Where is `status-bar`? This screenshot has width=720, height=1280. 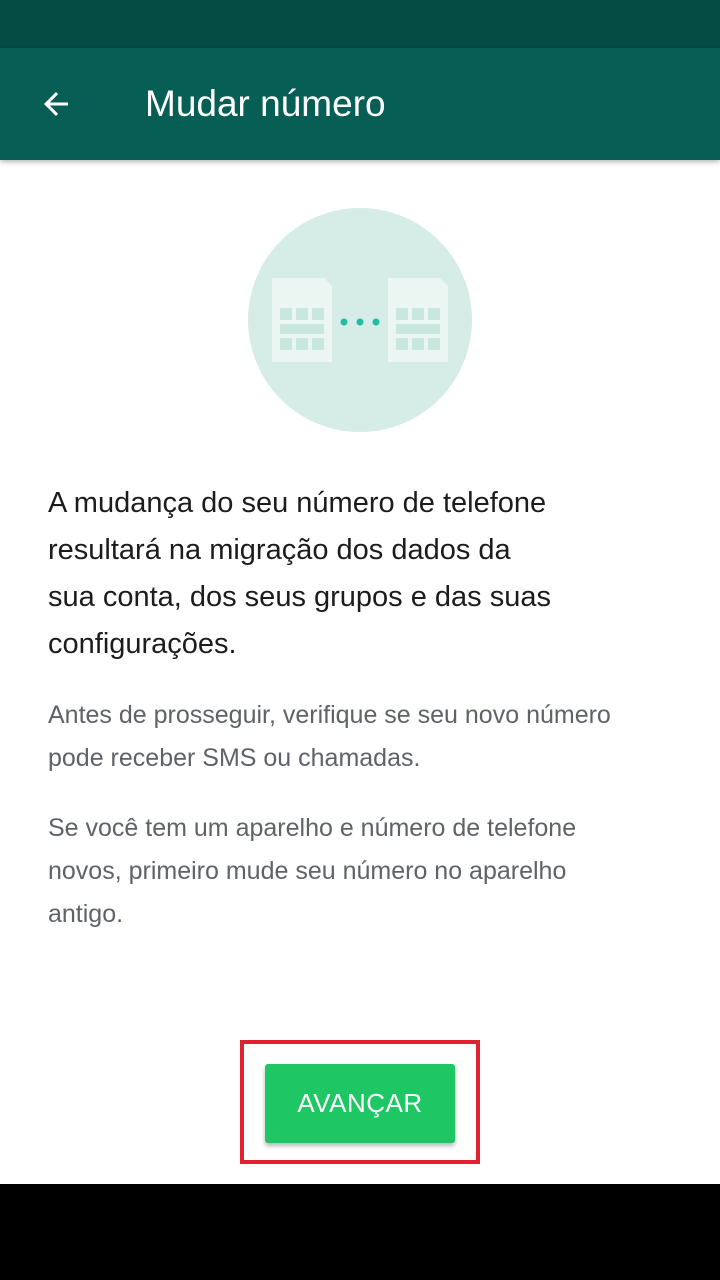 status-bar is located at coordinates (360, 24).